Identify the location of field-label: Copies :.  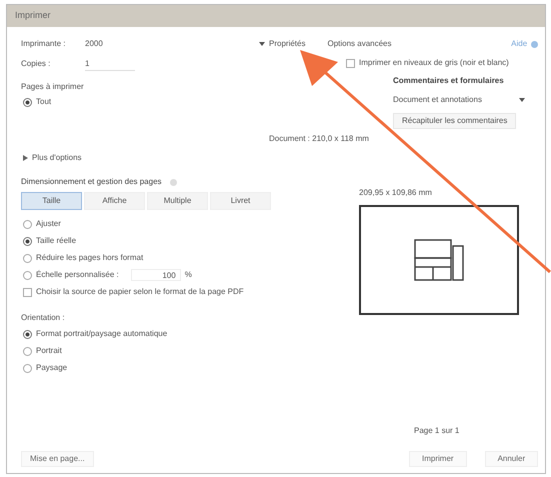
(36, 64).